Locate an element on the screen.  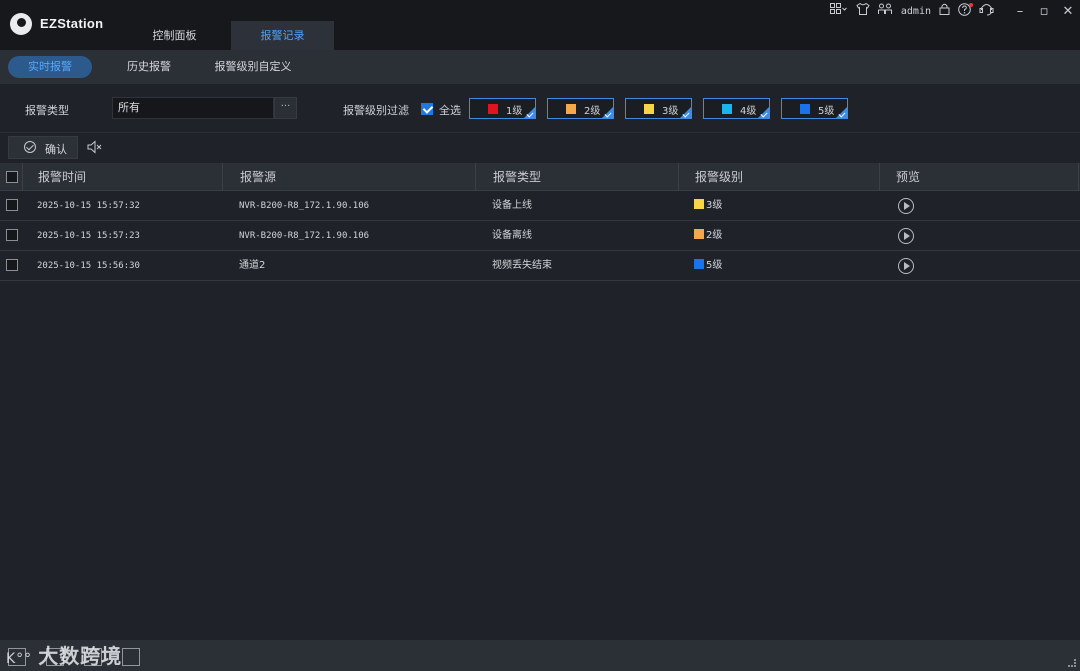
skin-icon is located at coordinates (863, 10).